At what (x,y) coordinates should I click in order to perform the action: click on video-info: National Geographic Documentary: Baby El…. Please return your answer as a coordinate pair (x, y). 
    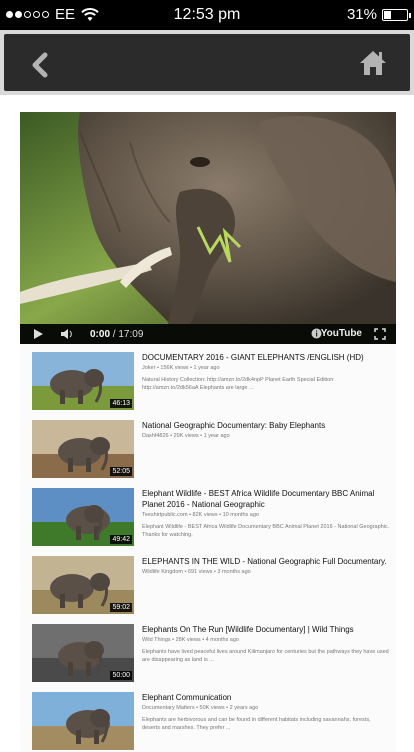
    Looking at the image, I should click on (266, 429).